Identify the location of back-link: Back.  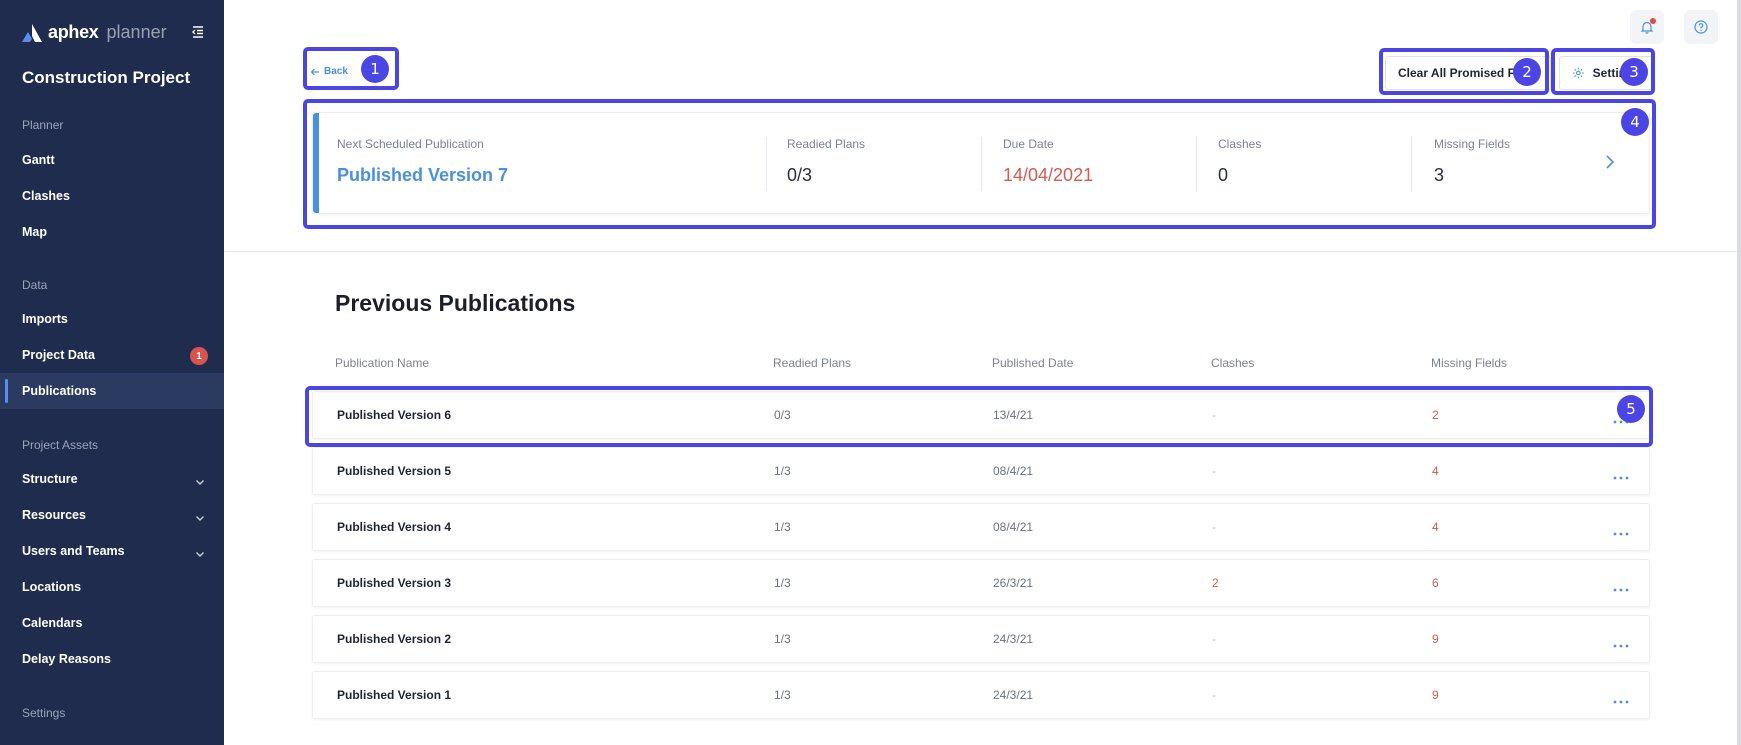
(329, 71).